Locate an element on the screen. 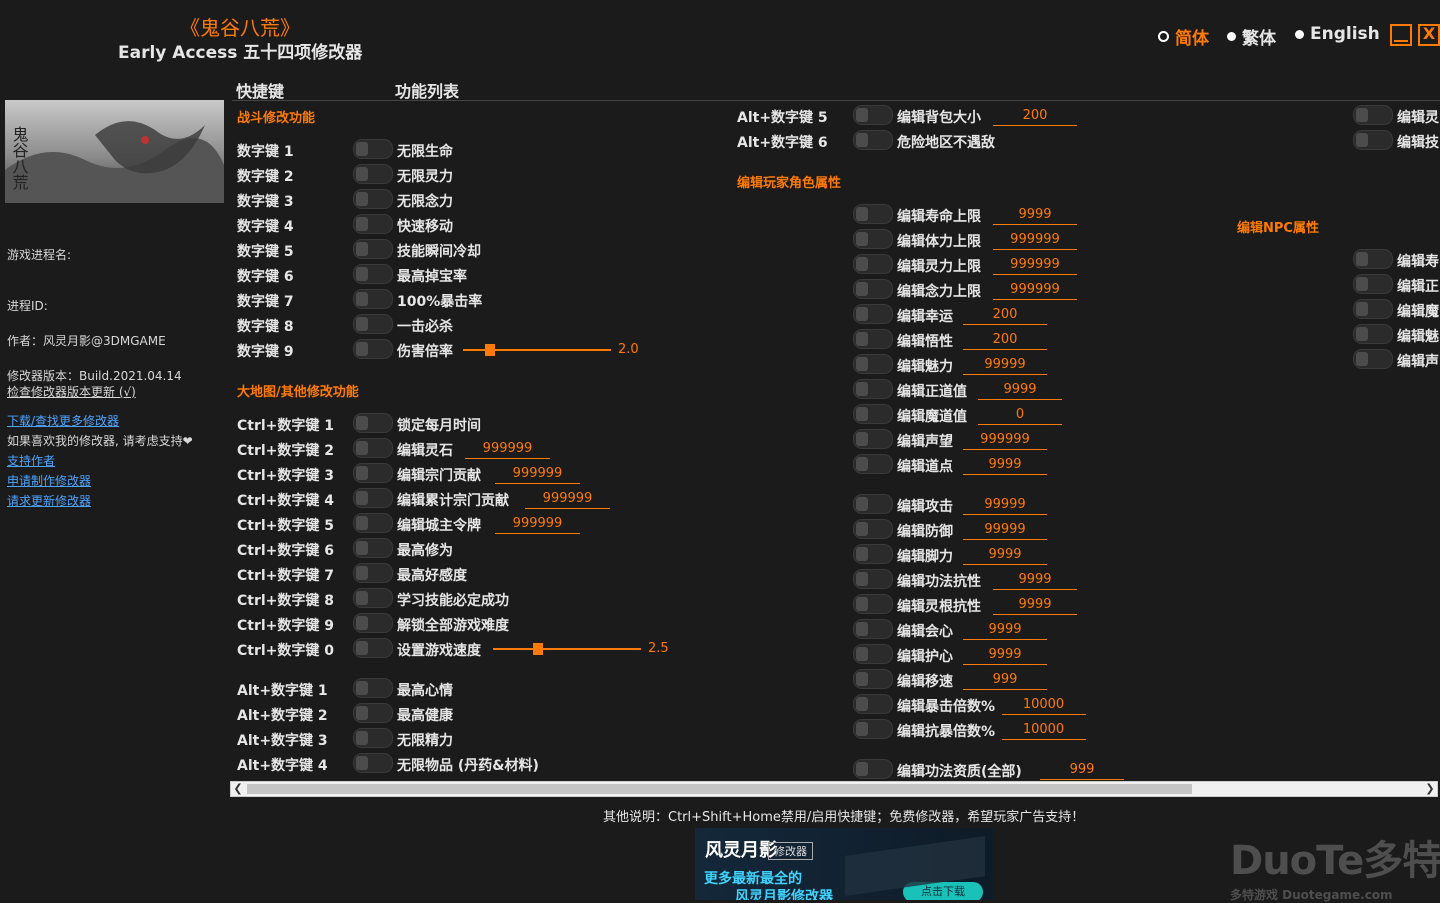  hotkey-label: 数字键 9 is located at coordinates (265, 352).